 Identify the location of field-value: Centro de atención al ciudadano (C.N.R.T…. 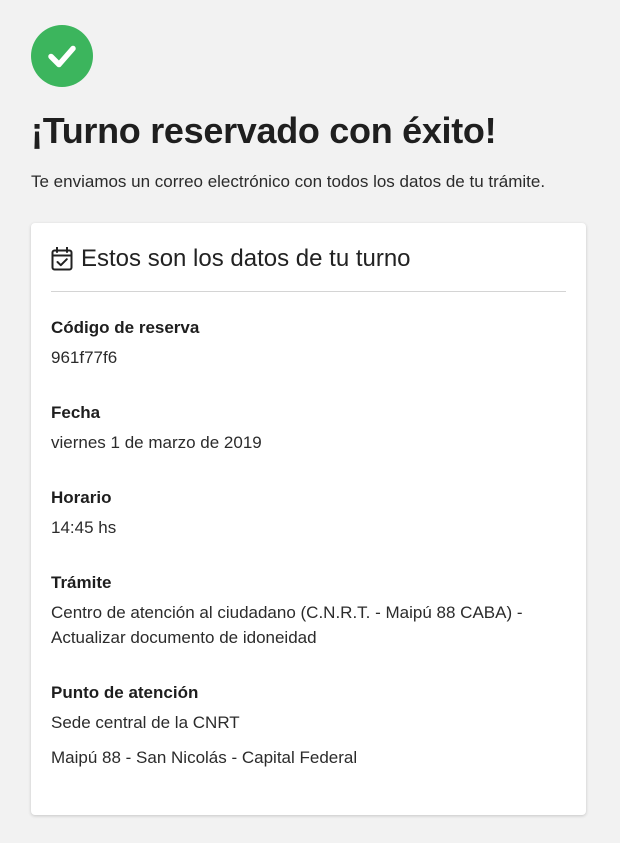
(308, 625).